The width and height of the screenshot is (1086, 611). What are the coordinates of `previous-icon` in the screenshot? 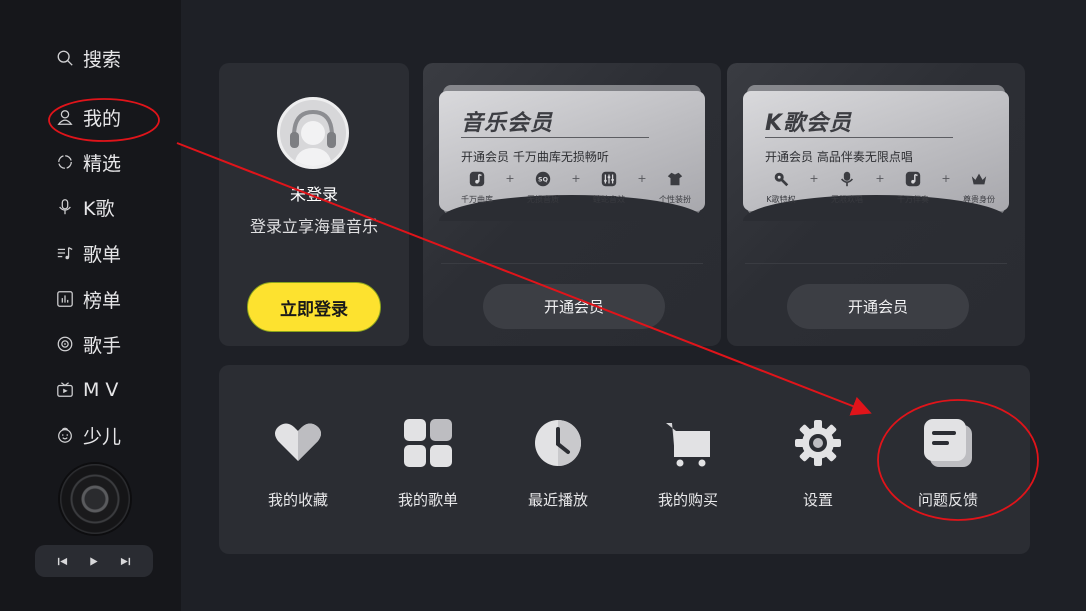 It's located at (63, 561).